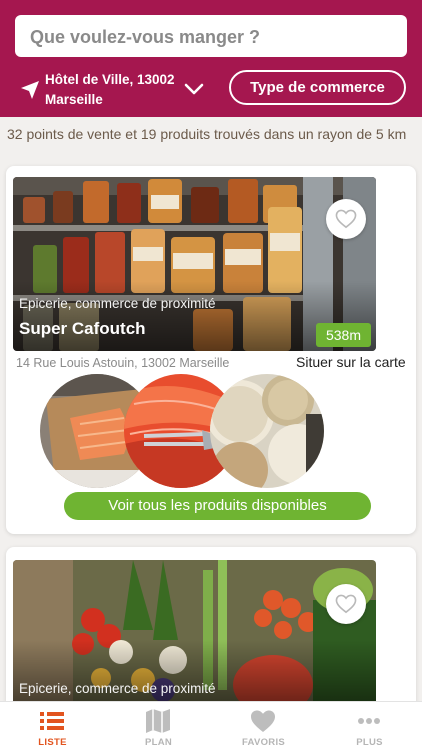 This screenshot has width=422, height=750. Describe the element at coordinates (317, 87) in the screenshot. I see `business-type-button: Type de commerce` at that location.